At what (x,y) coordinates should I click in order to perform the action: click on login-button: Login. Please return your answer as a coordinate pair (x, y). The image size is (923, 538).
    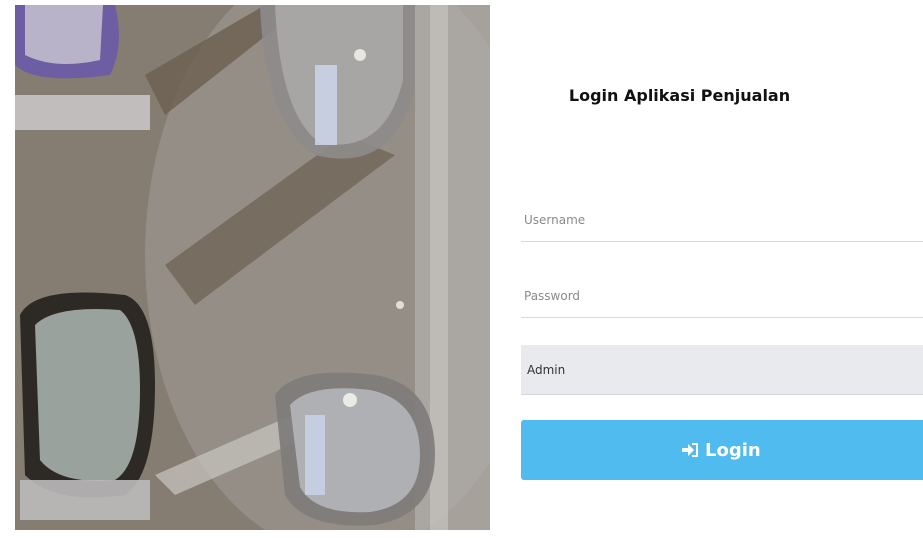
    Looking at the image, I should click on (722, 450).